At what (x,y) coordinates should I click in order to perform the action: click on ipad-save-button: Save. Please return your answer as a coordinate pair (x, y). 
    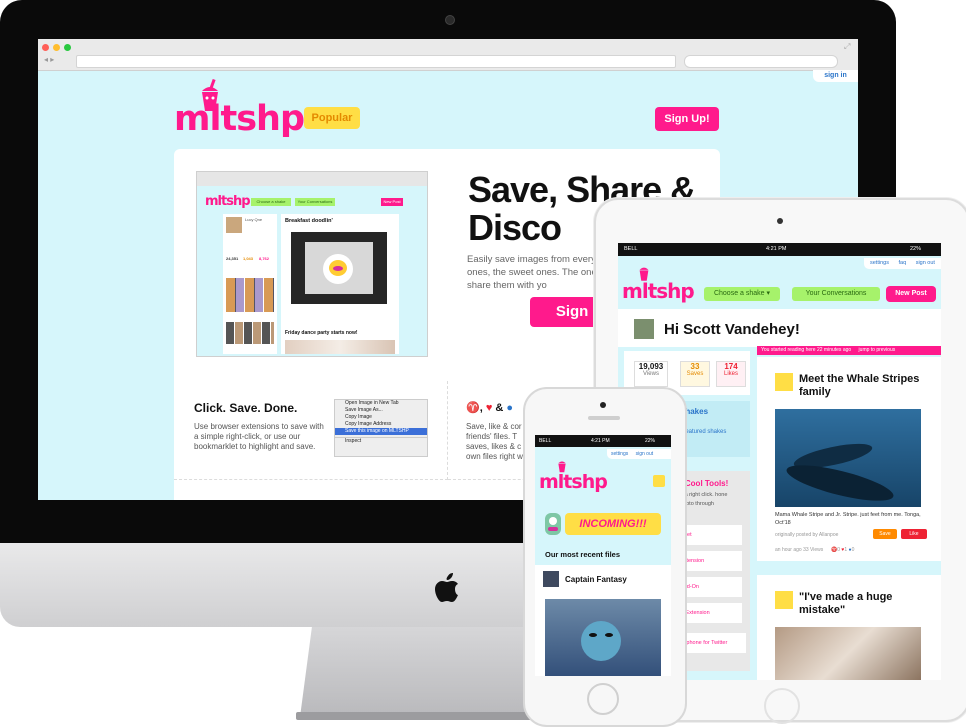
    Looking at the image, I should click on (885, 534).